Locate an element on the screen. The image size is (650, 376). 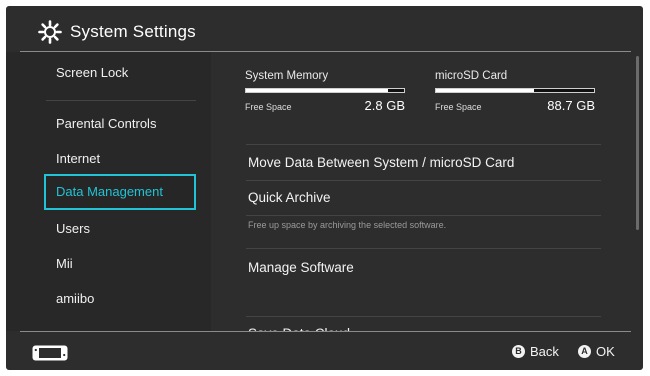
sidebar-item-label: amiibo is located at coordinates (75, 298).